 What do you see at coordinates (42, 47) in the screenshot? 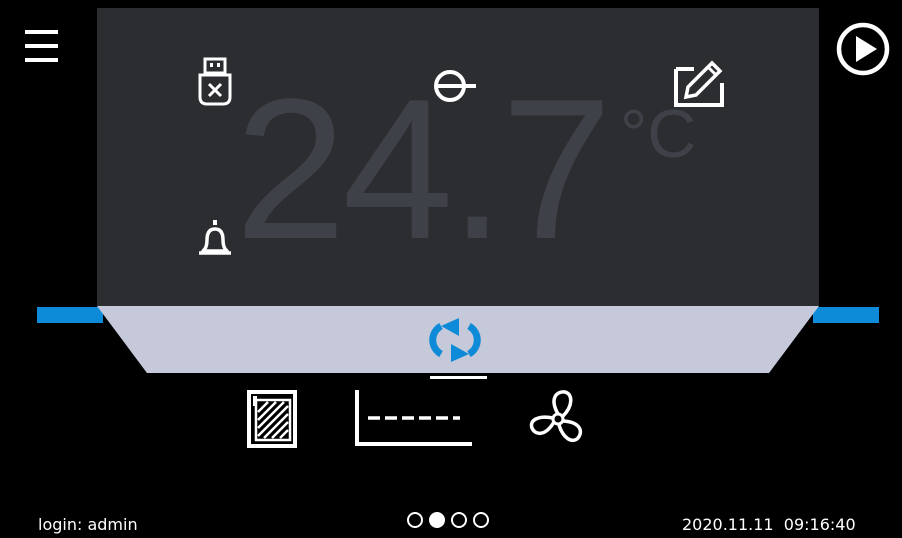
I see `menu-icon` at bounding box center [42, 47].